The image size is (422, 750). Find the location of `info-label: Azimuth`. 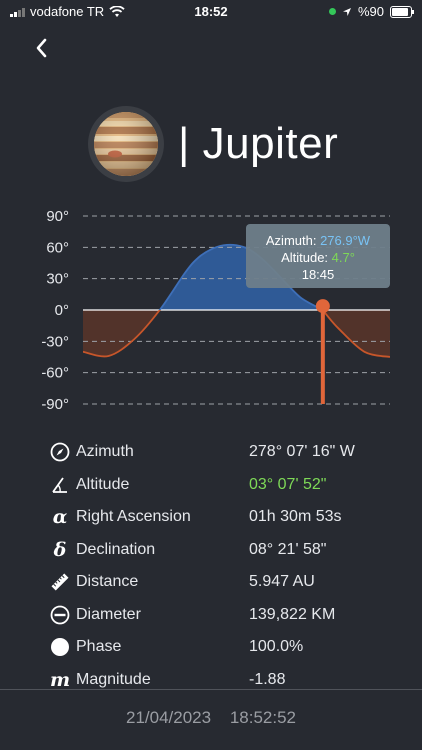

info-label: Azimuth is located at coordinates (105, 452).